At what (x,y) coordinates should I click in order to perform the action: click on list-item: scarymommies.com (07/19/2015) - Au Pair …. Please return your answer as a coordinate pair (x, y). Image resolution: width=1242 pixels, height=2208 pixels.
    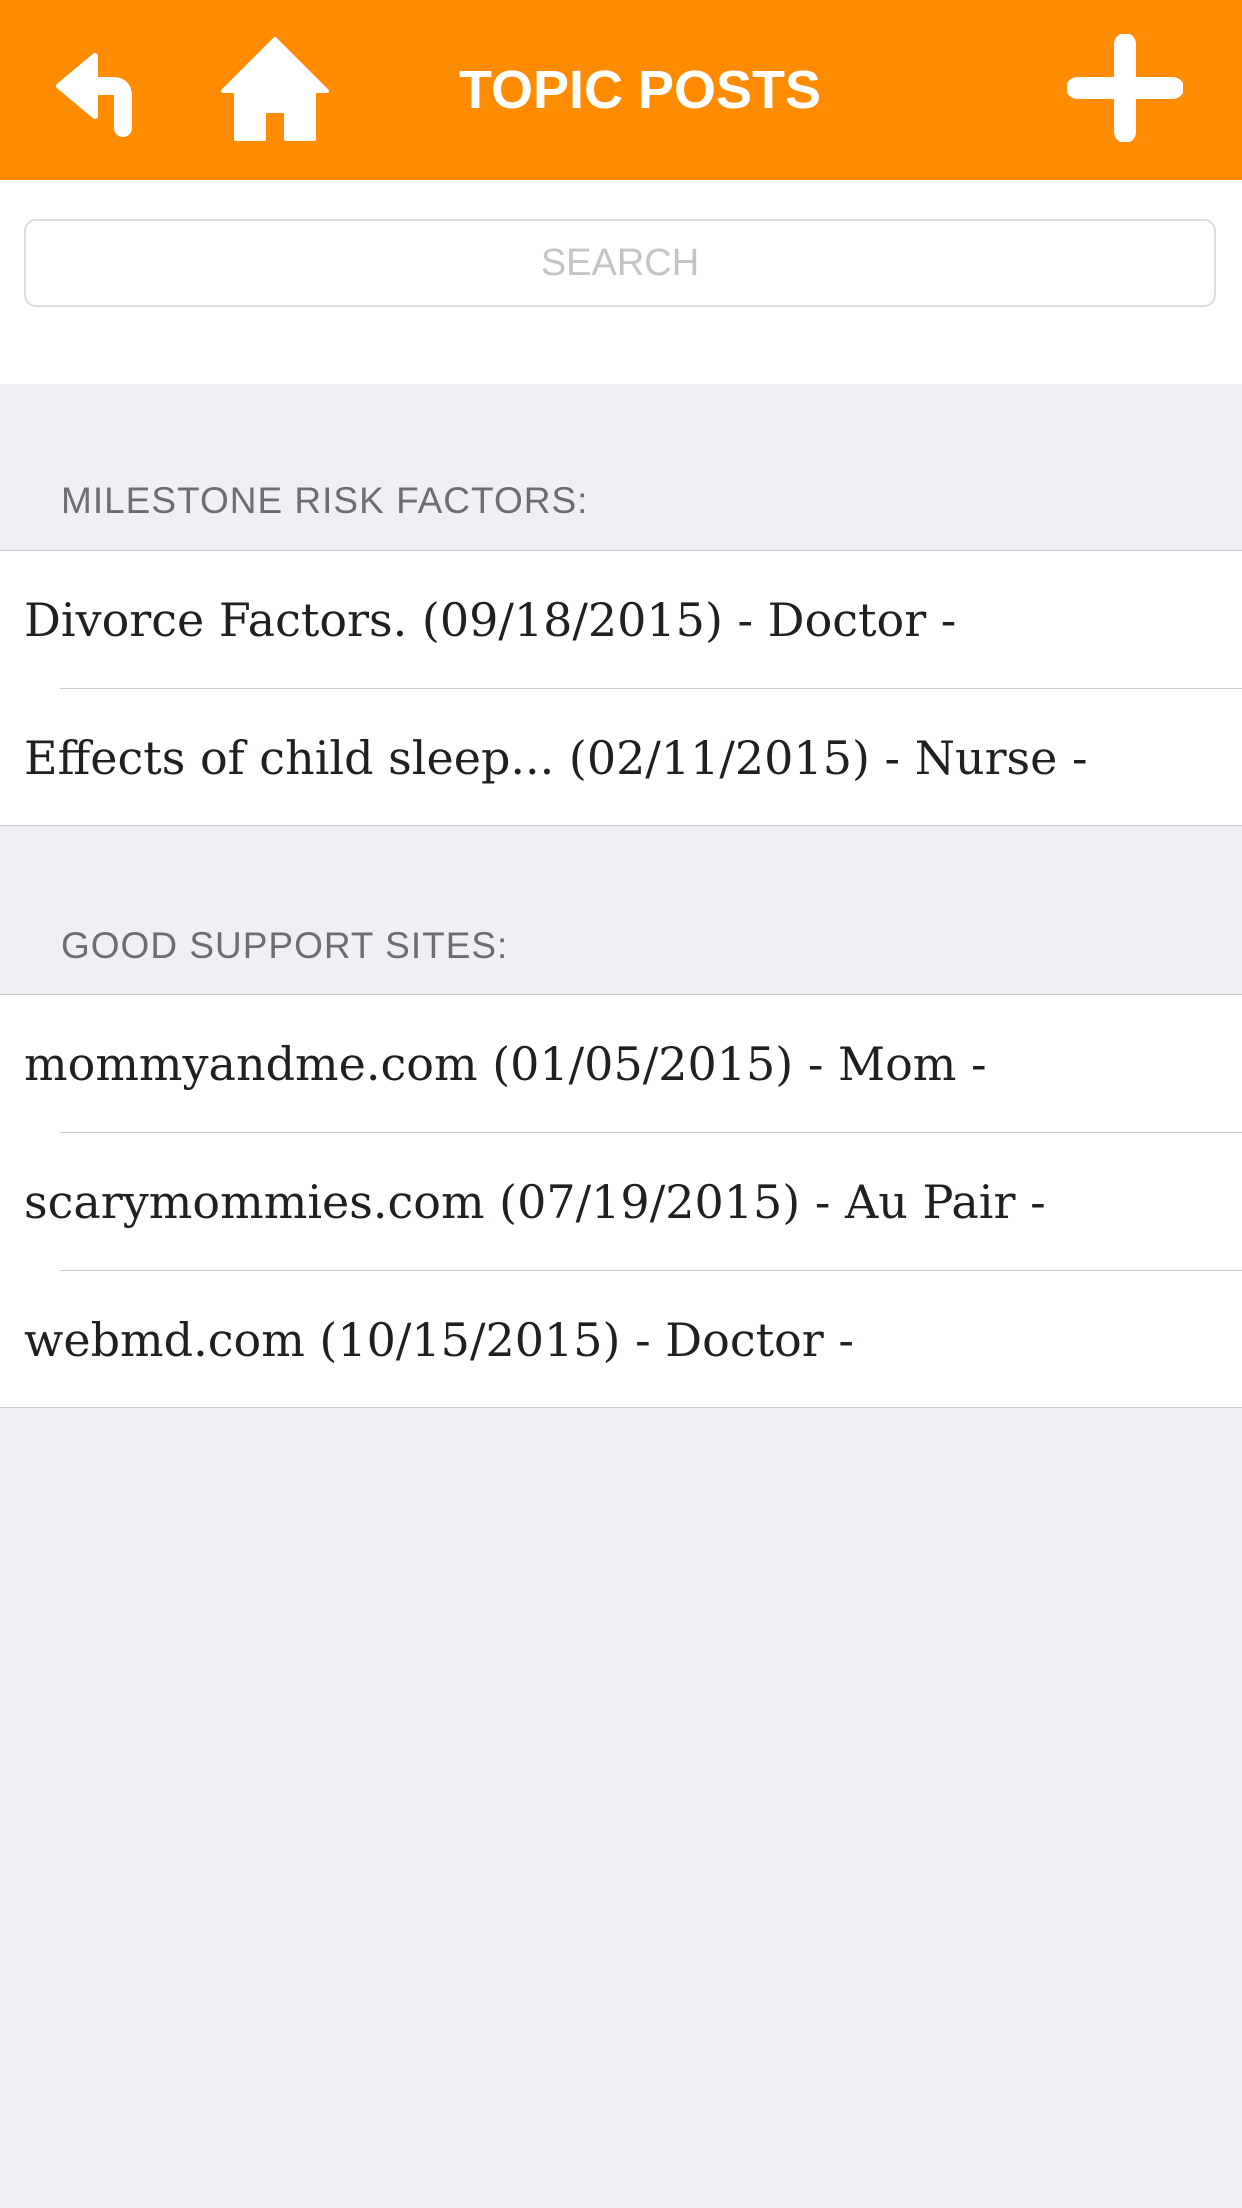
    Looking at the image, I should click on (621, 1202).